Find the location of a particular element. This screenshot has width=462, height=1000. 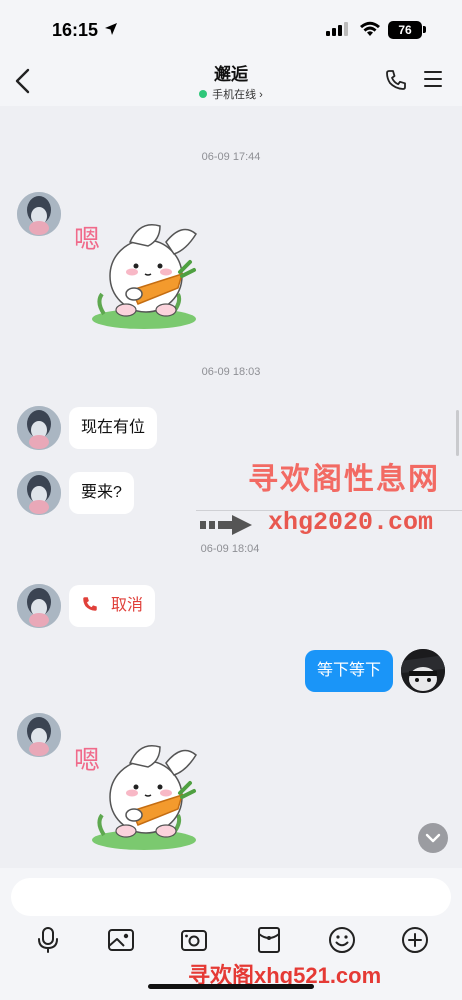

message-bubble: 现在有位 is located at coordinates (113, 428).